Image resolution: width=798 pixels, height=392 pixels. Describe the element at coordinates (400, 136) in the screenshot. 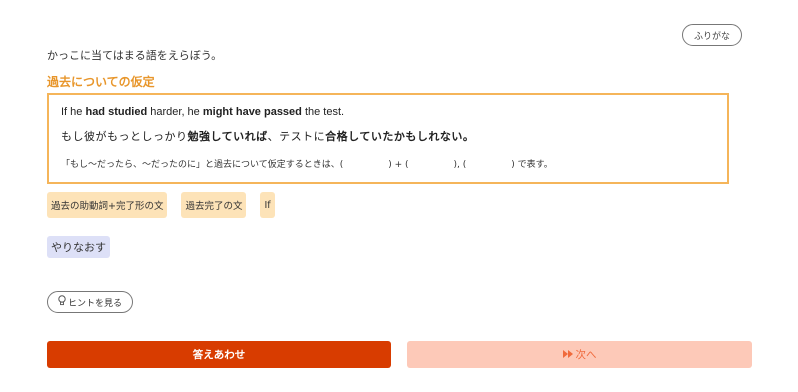

I see `example-japanese-bold: 合格していたかもしれない。` at that location.